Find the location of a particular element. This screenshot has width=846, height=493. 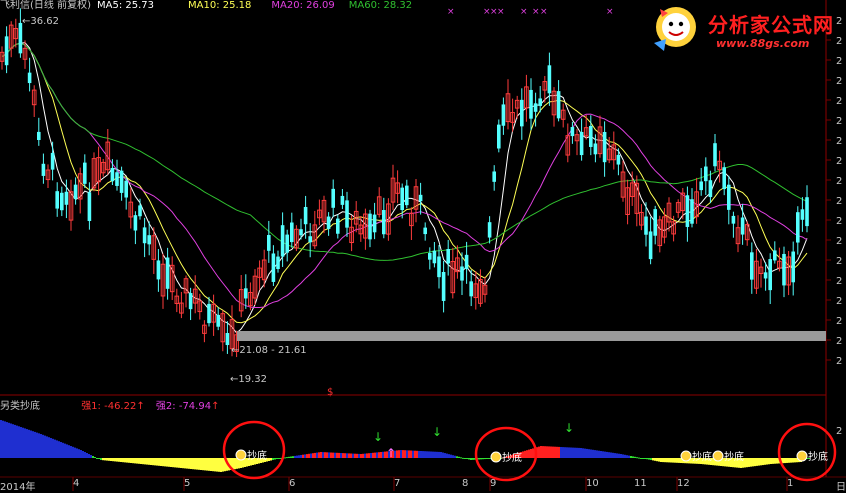

stock-title: 飞利信(日线 前复权) is located at coordinates (45, 5).